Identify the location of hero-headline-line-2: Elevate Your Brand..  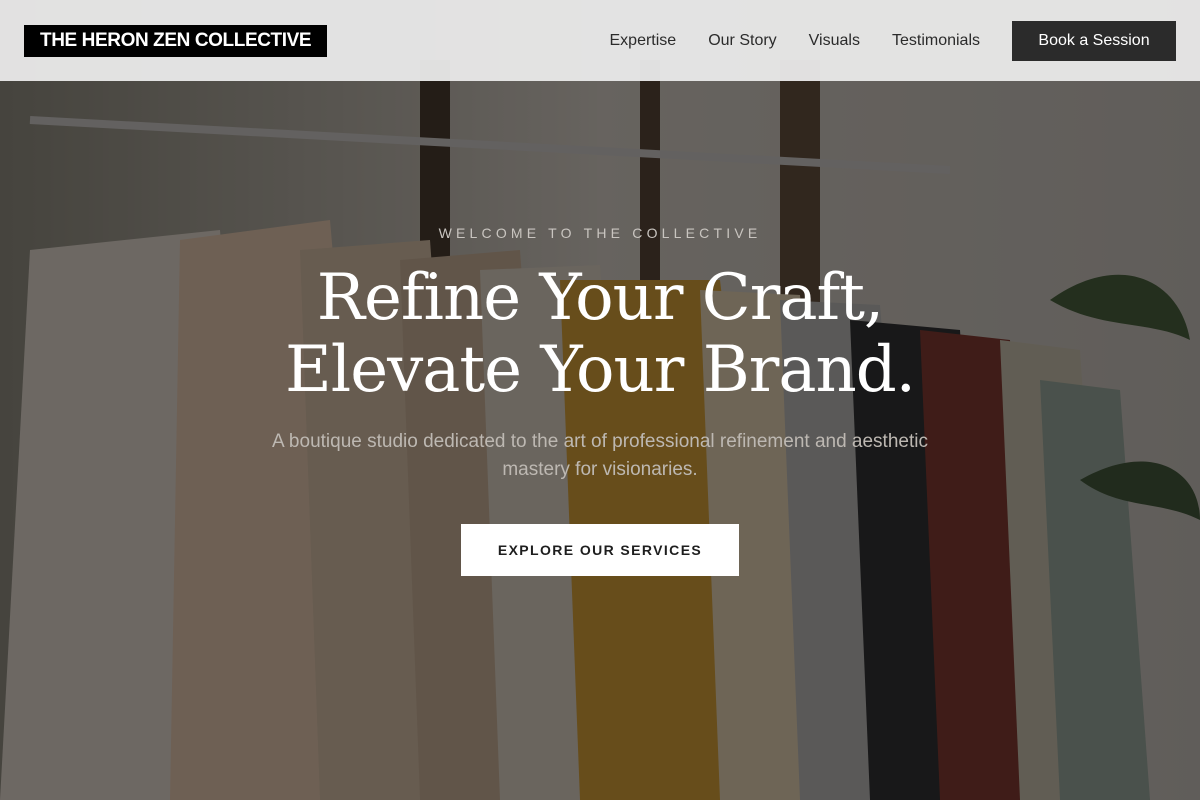
(600, 370).